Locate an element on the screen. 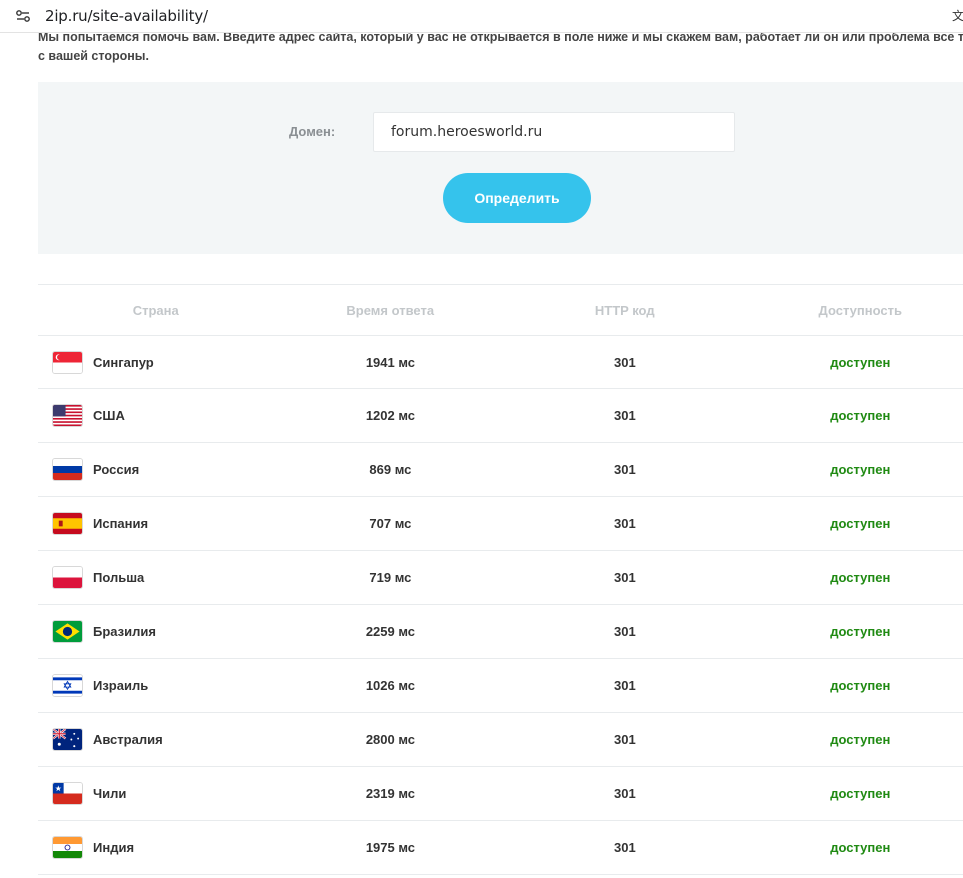  table-row: Польша 719 мс 301 доступен is located at coordinates (500, 578).